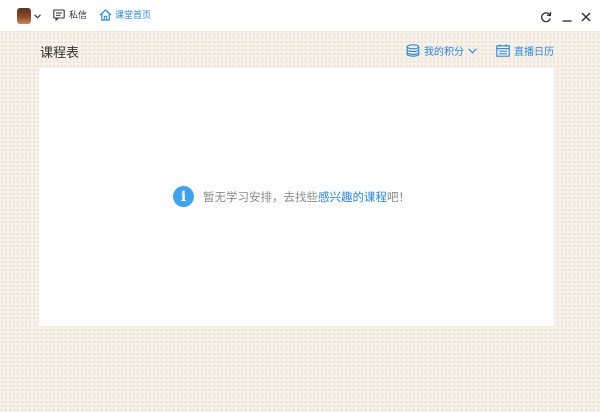  Describe the element at coordinates (503, 50) in the screenshot. I see `calendar-icon` at that location.